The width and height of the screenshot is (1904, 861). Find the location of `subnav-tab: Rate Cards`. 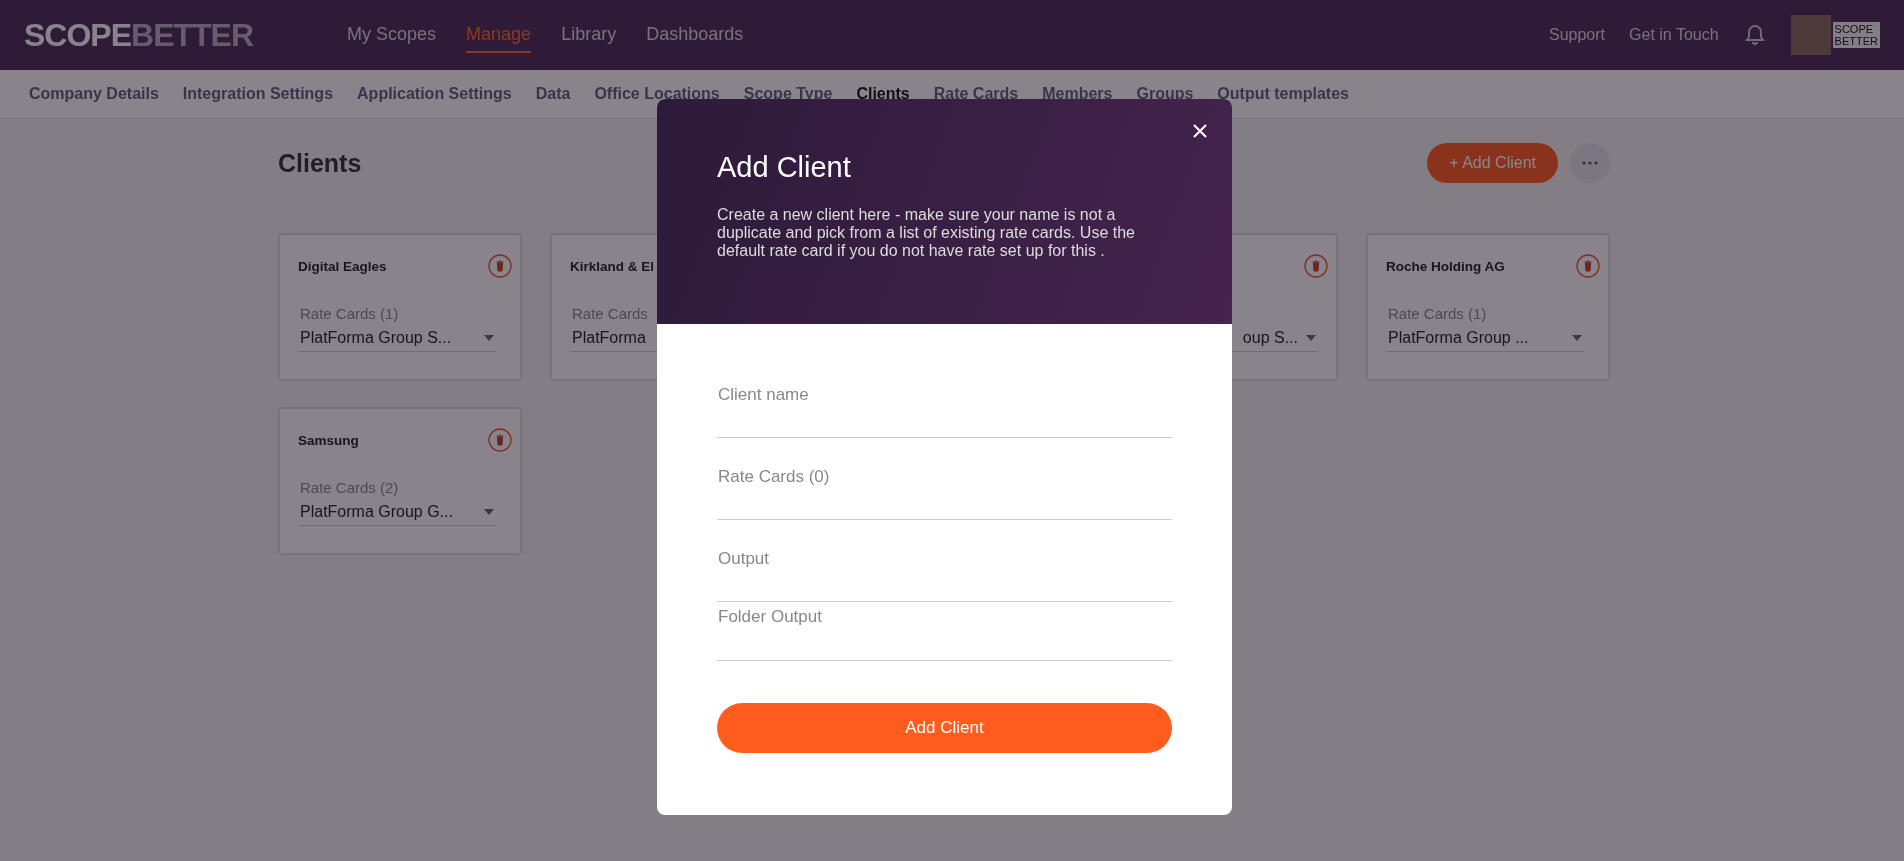

subnav-tab: Rate Cards is located at coordinates (976, 94).